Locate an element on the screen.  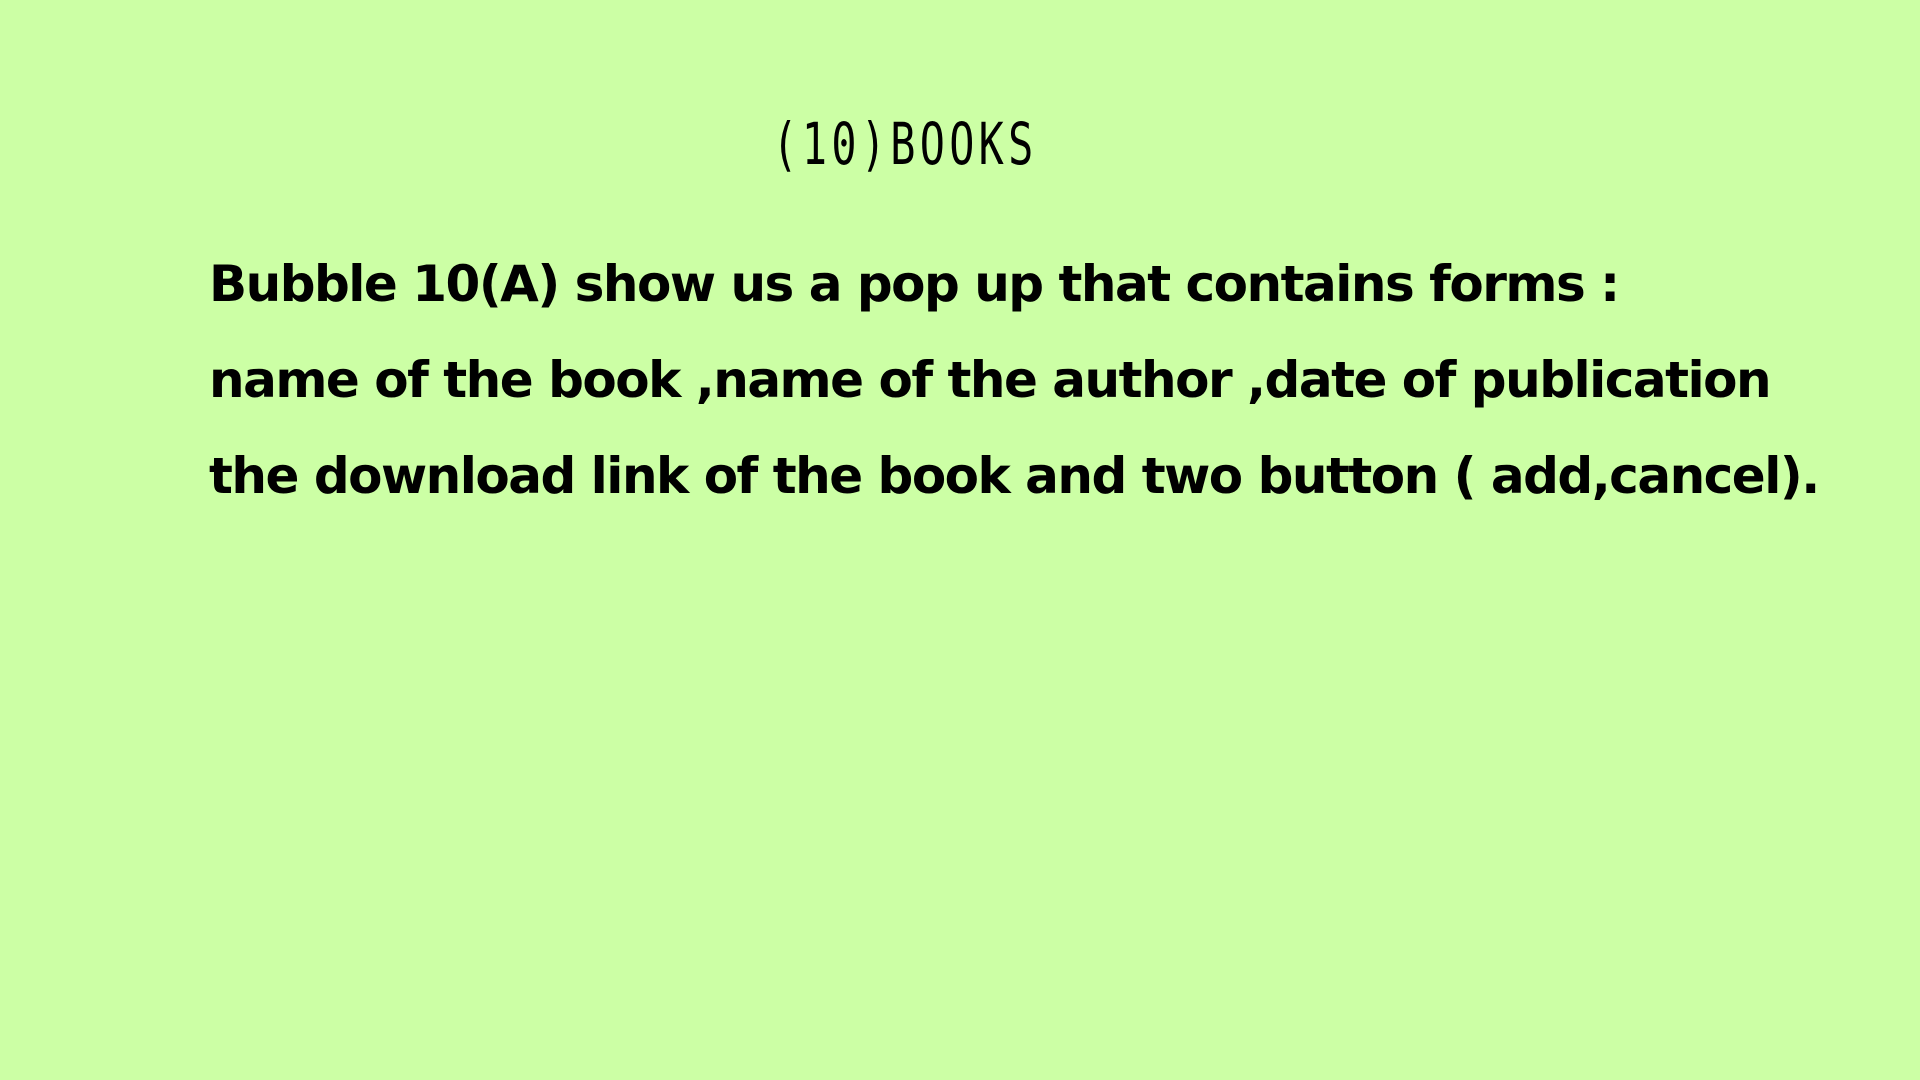
slide-title: (10)BOOKS is located at coordinates (905, 144).